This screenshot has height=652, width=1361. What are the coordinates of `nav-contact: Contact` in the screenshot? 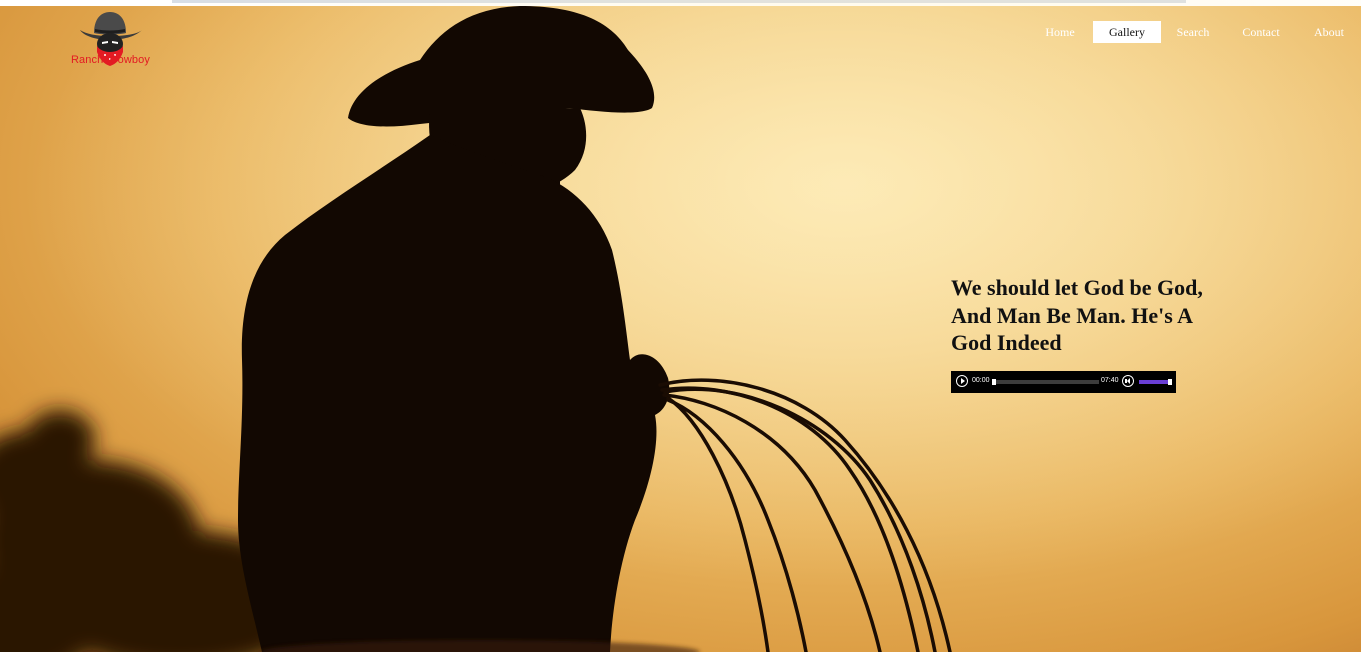 It's located at (1261, 32).